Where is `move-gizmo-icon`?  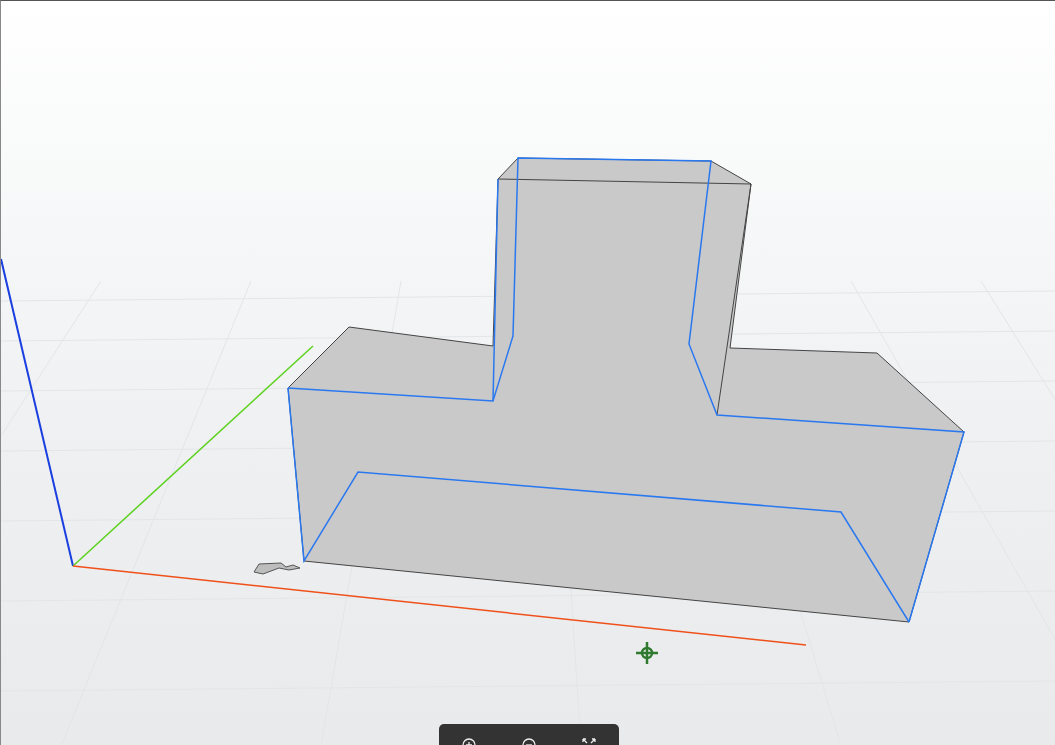 move-gizmo-icon is located at coordinates (647, 653).